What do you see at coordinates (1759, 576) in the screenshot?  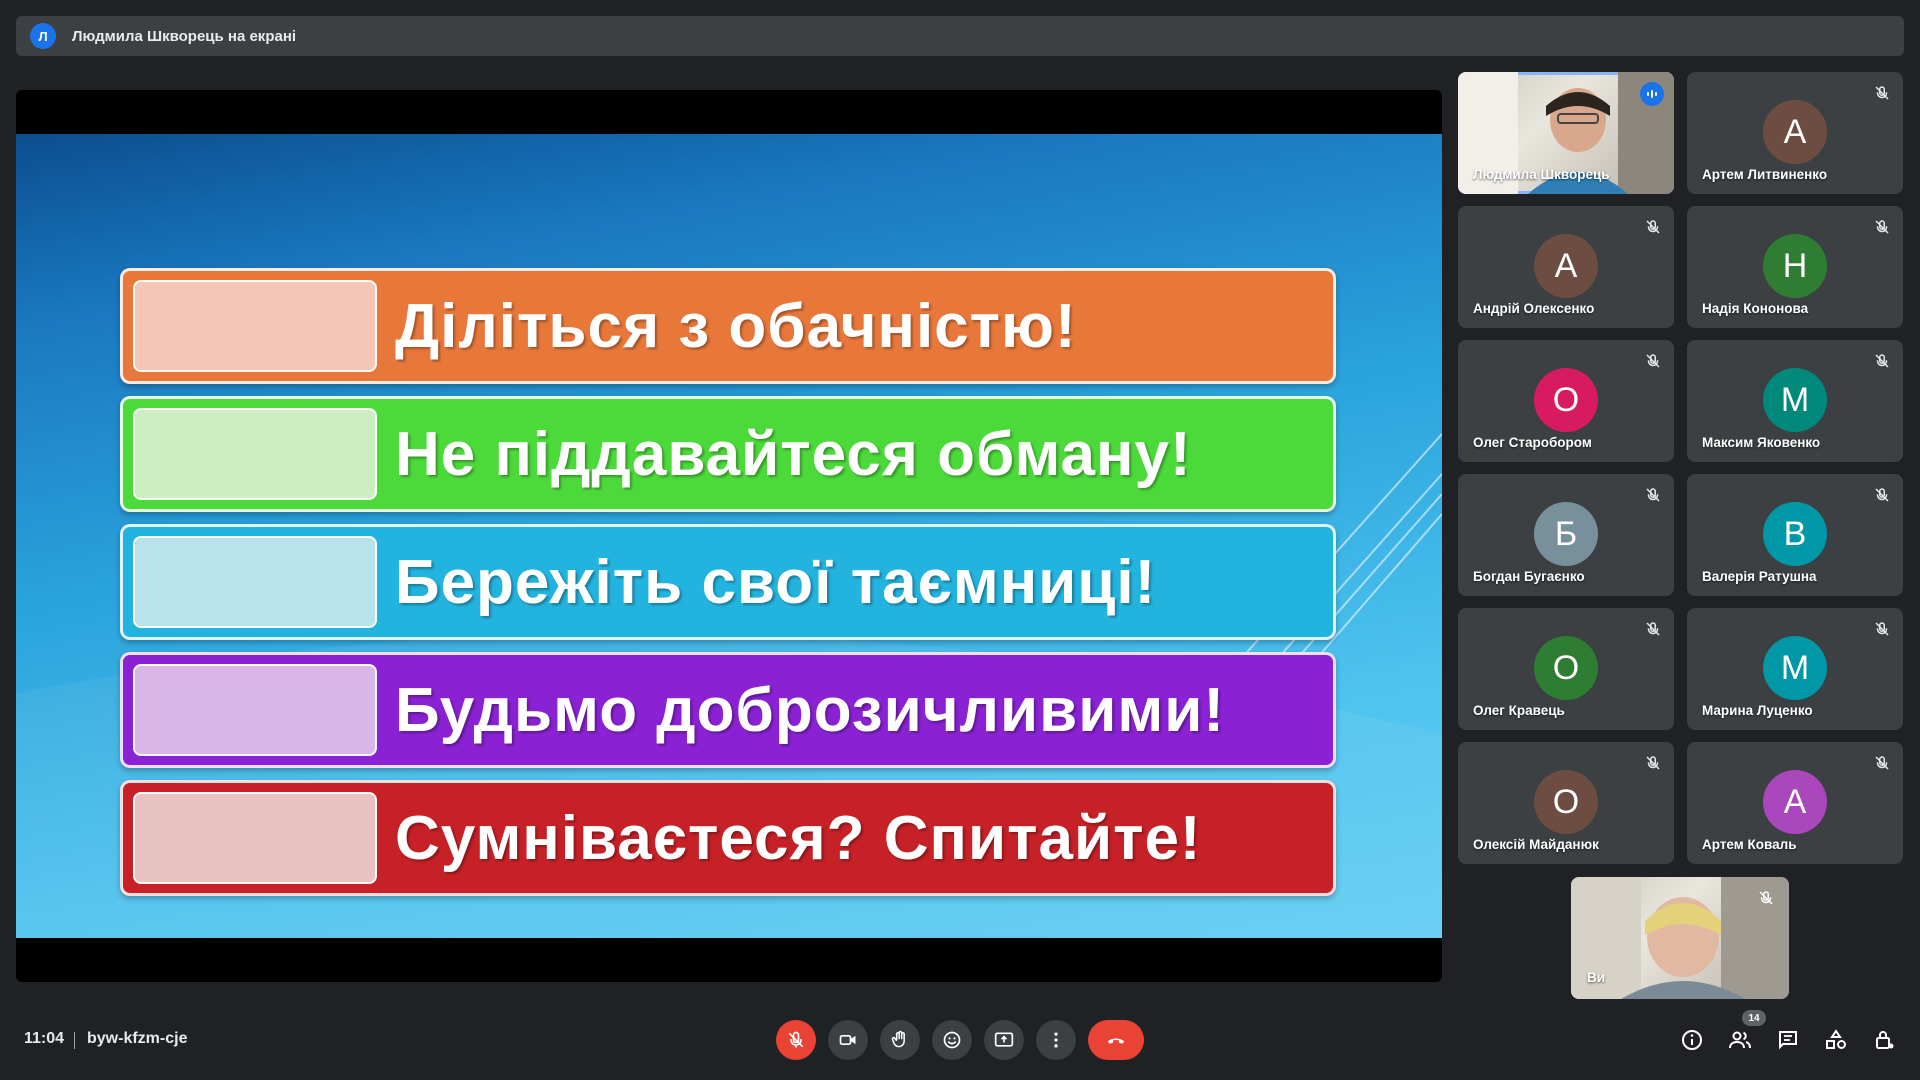 I see `participant-name: Валерія Ратушна` at bounding box center [1759, 576].